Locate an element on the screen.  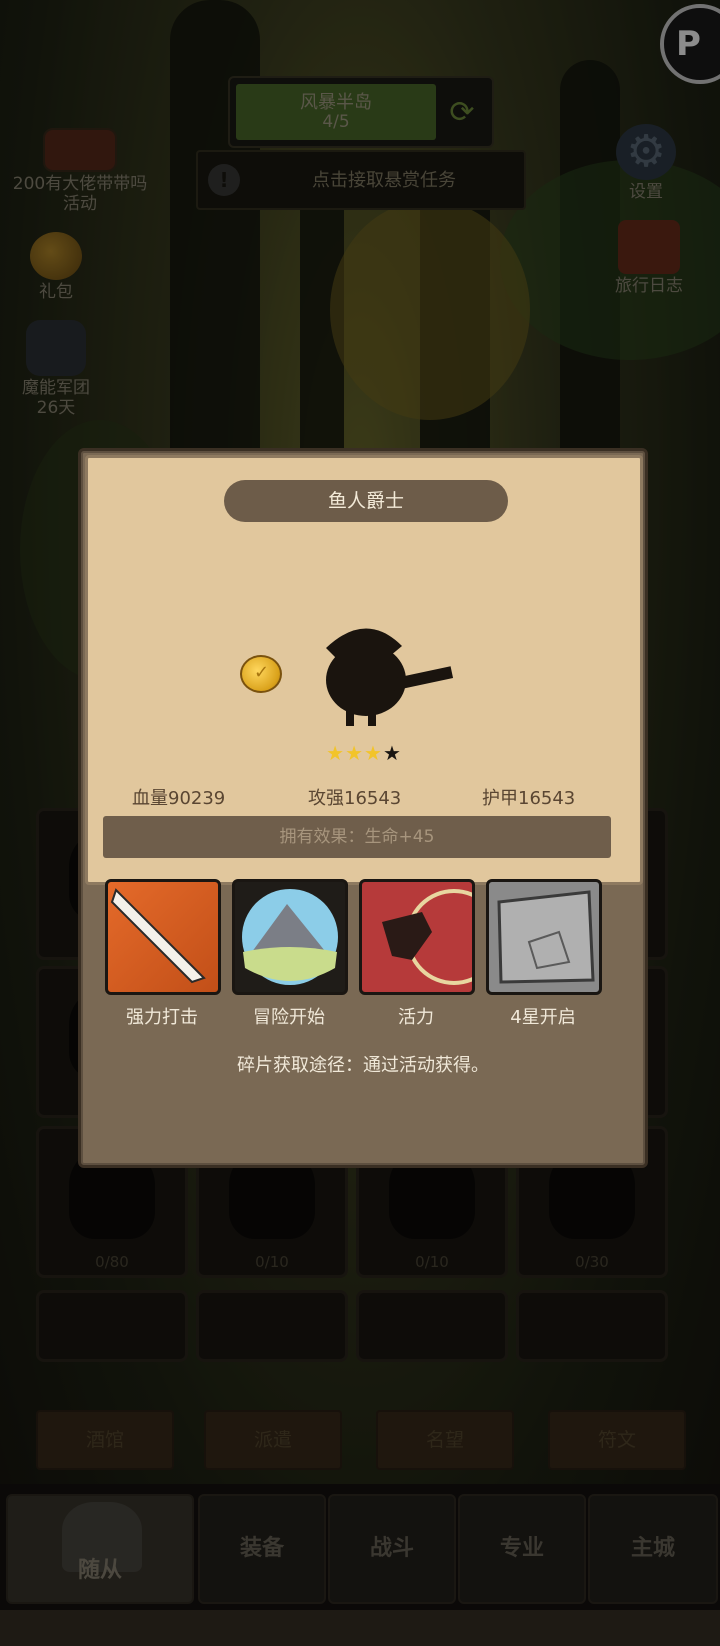
dash-warrior-icon is located at coordinates (417, 937).